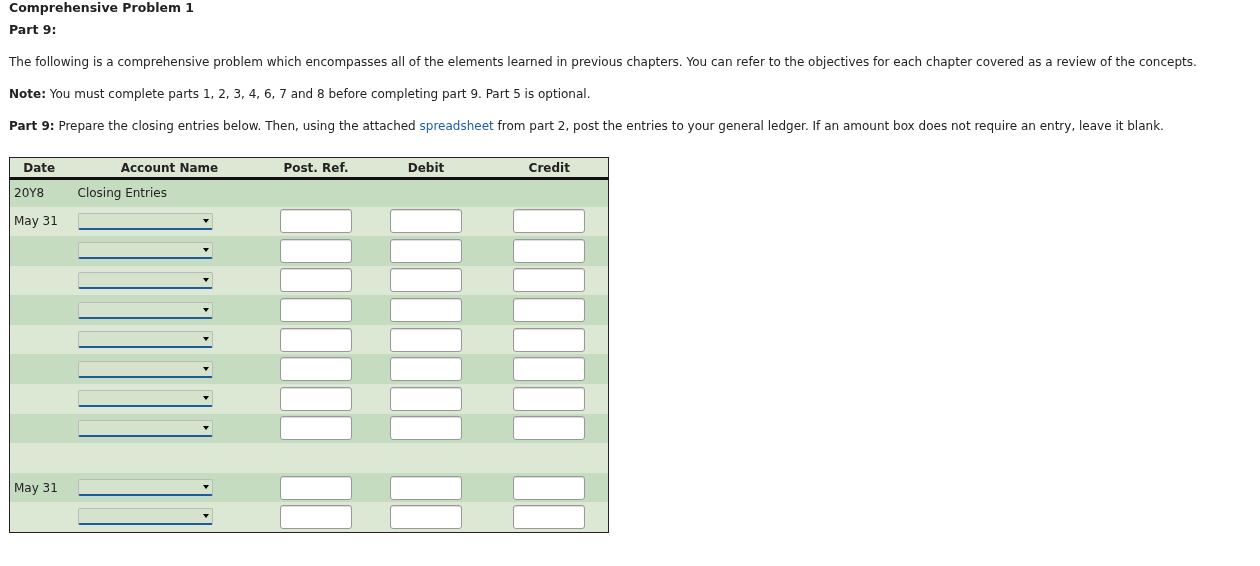 This screenshot has width=1260, height=566. I want to click on note-text: Note: You must complete parts 1, 2, 3, 4, 6, 7 and 8 before completing part 9. Part 5 is optional., so click(300, 94).